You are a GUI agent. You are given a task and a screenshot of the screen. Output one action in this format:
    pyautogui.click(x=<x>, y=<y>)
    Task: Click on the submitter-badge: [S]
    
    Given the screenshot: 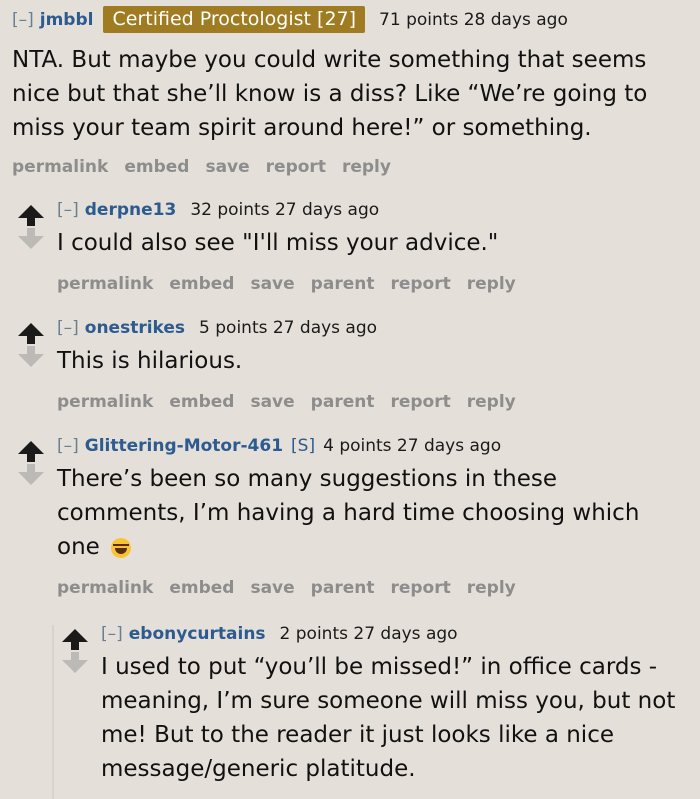 What is the action you would take?
    pyautogui.click(x=303, y=446)
    